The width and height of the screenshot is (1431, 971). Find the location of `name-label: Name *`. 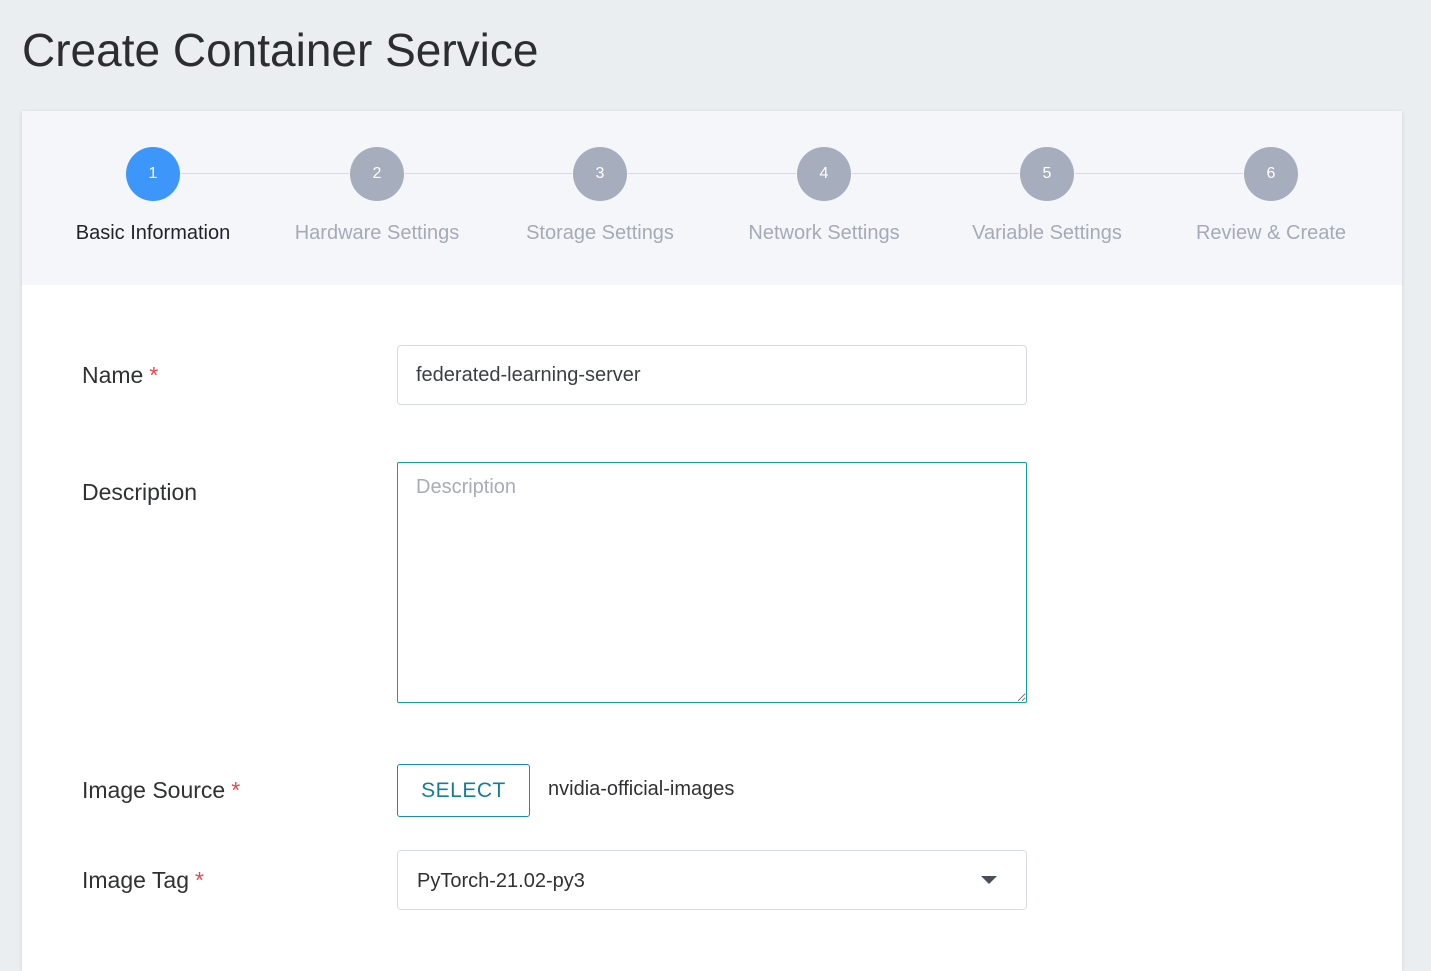

name-label: Name * is located at coordinates (120, 375).